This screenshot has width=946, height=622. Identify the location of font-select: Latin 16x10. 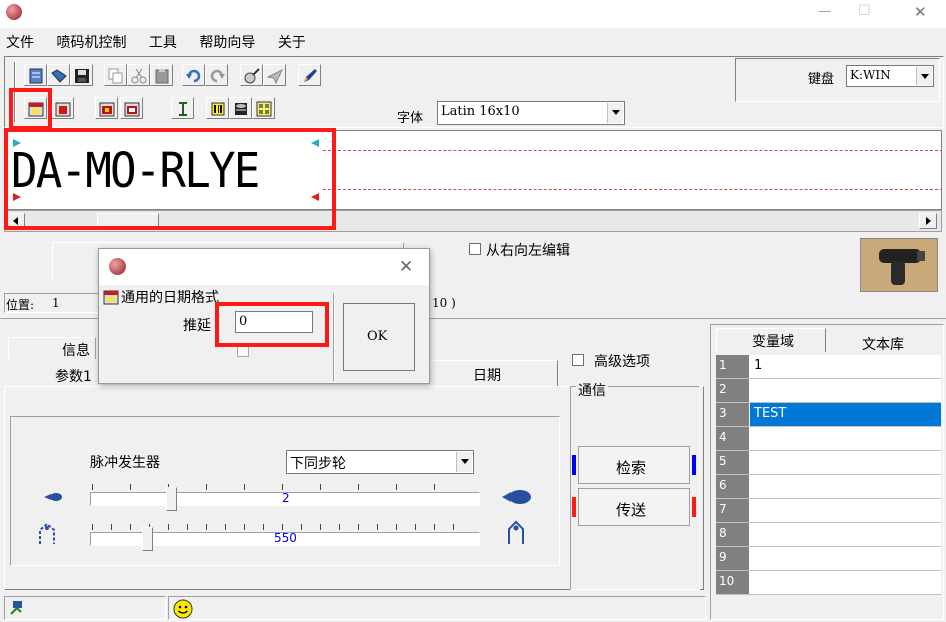
(531, 113).